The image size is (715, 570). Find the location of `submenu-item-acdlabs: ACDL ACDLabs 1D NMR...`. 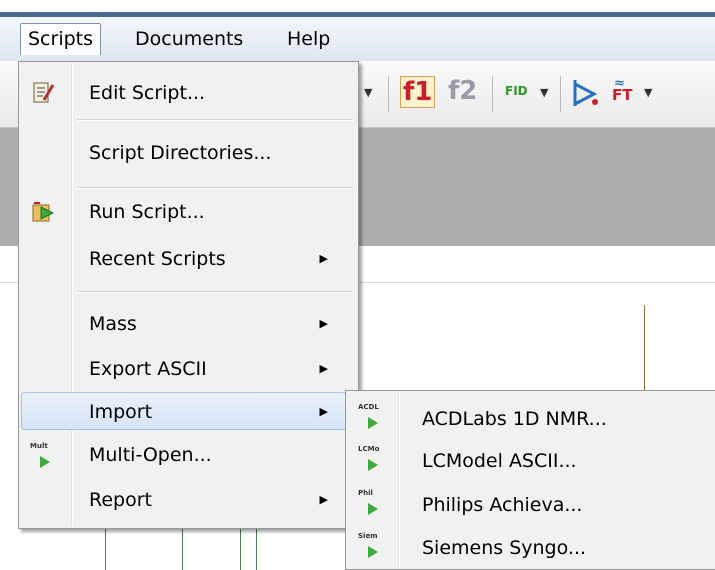

submenu-item-acdlabs: ACDL ACDLabs 1D NMR... is located at coordinates (531, 419).